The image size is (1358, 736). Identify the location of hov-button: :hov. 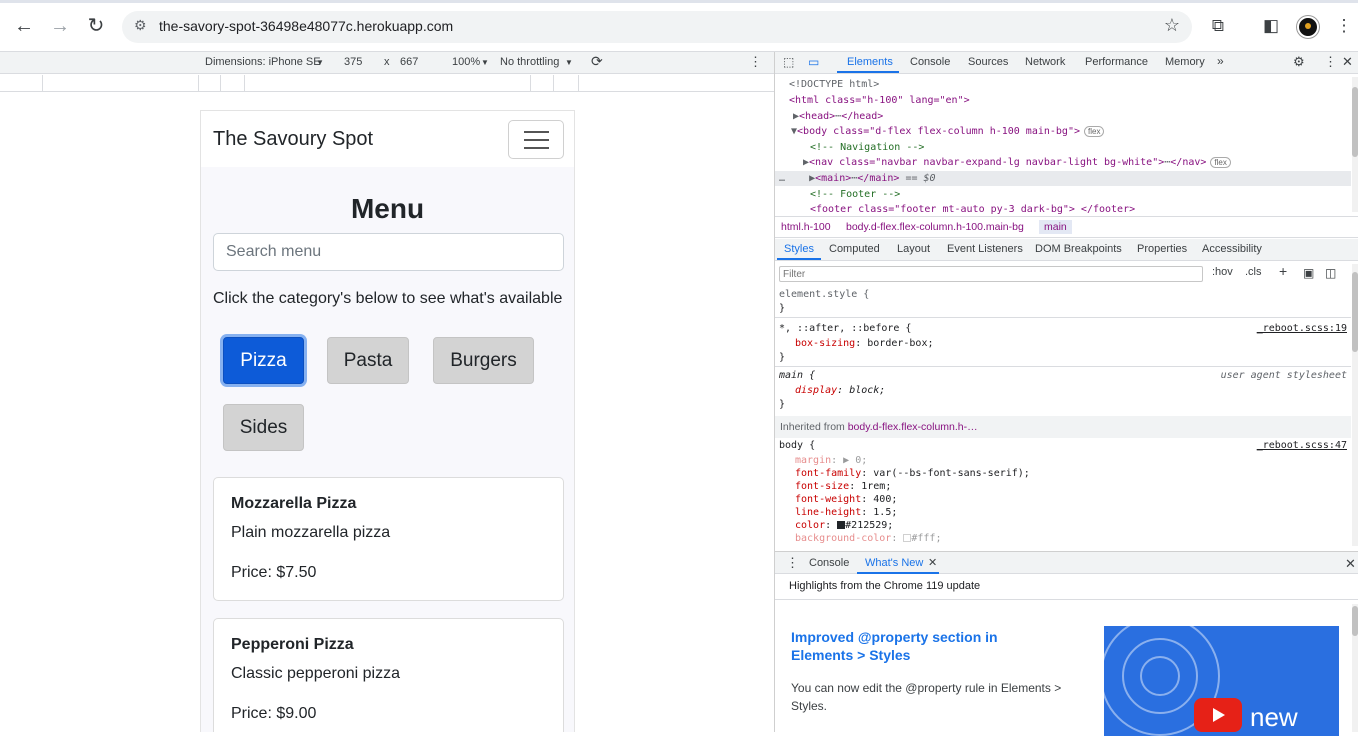
(1222, 272).